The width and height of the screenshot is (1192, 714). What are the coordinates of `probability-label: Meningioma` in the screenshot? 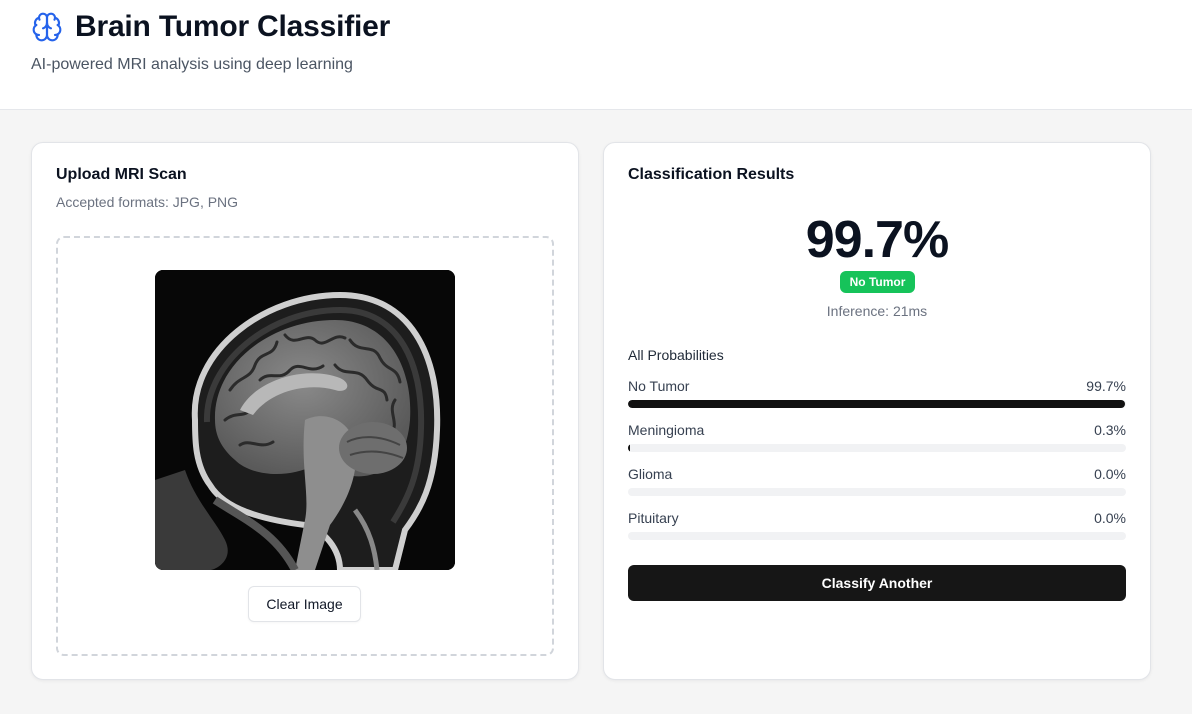 It's located at (666, 430).